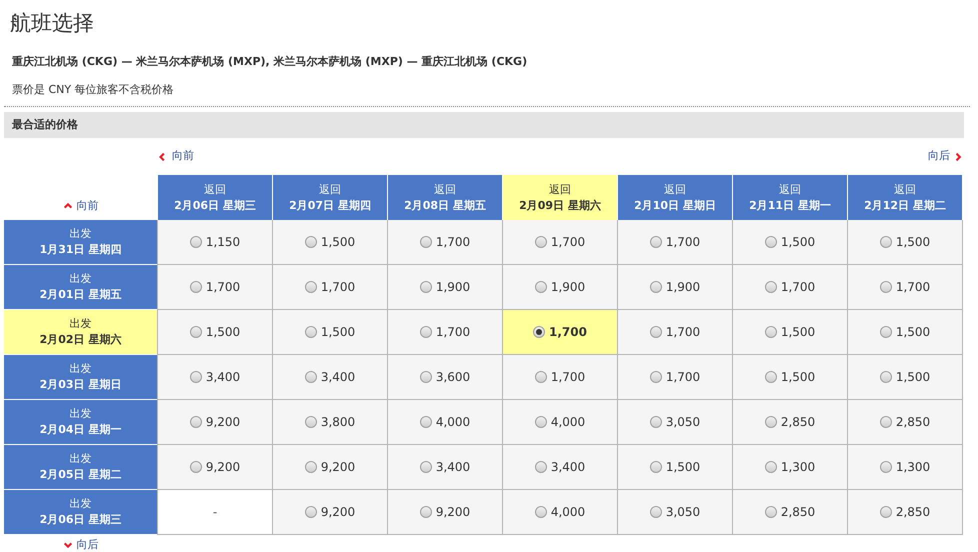 The width and height of the screenshot is (978, 552). Describe the element at coordinates (80, 377) in the screenshot. I see `departure-date-header: 出发 2月03日 星期日` at that location.